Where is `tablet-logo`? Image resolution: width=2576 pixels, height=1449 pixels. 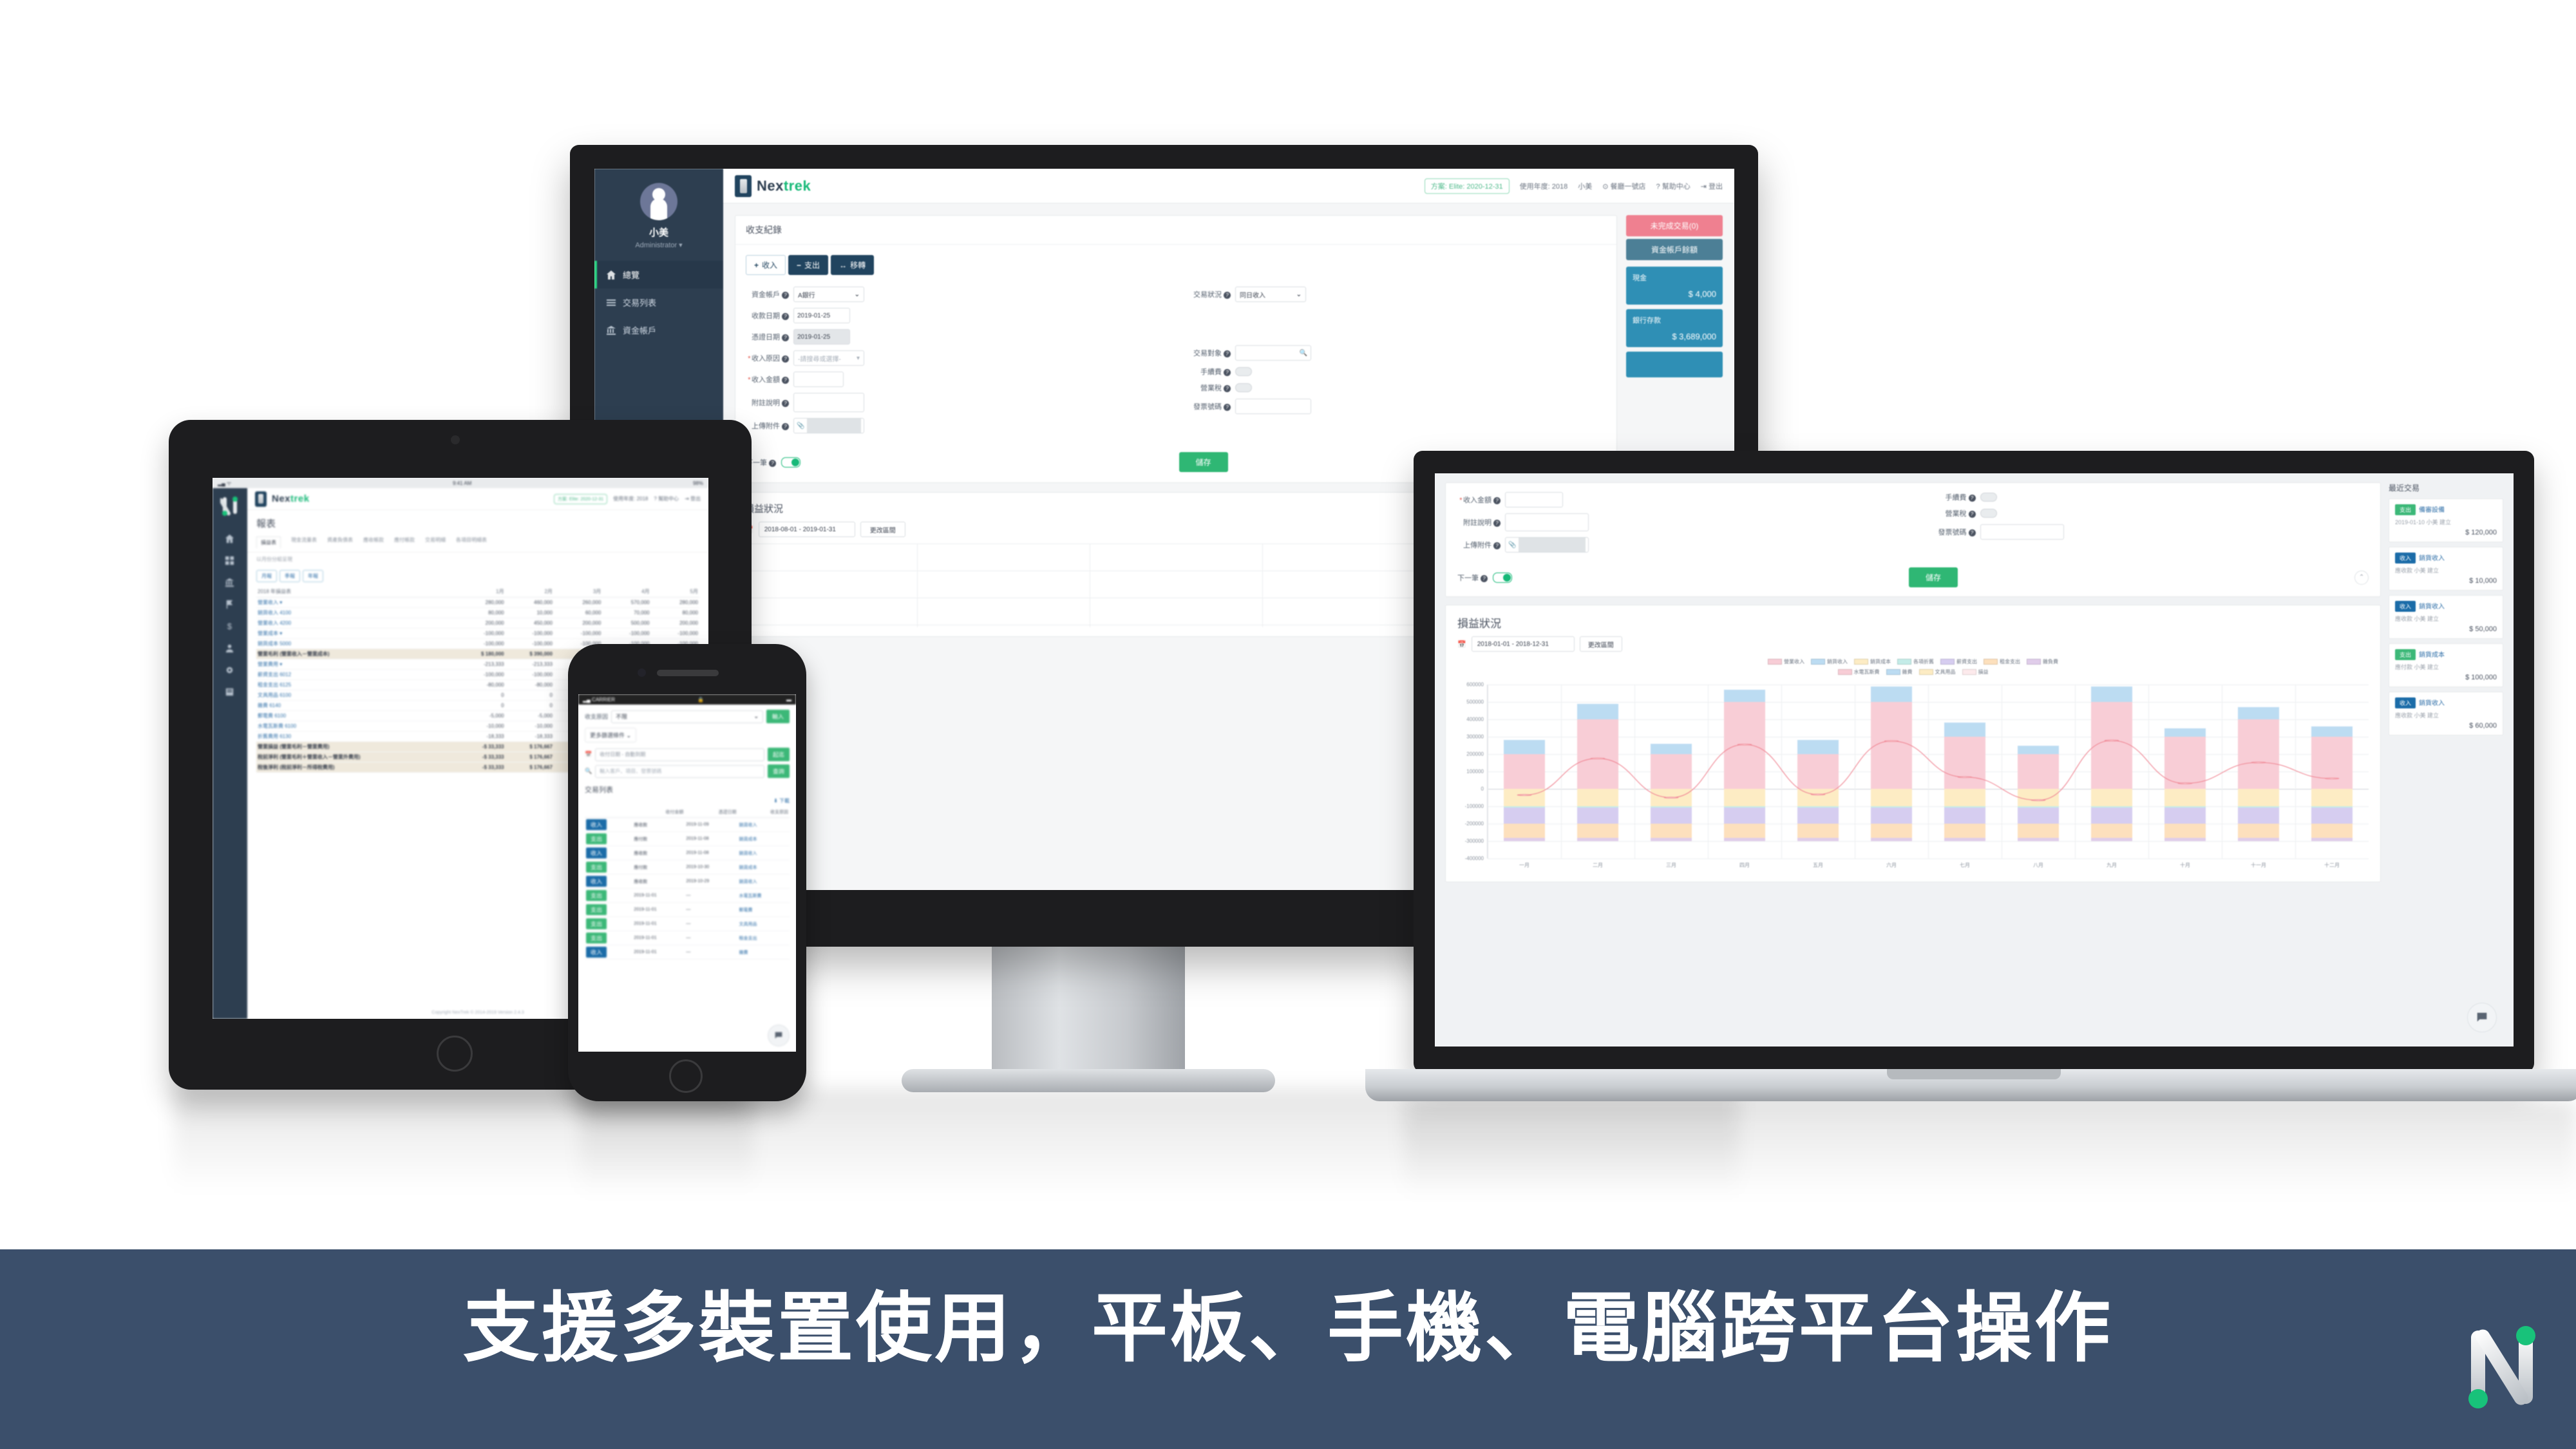
tablet-logo is located at coordinates (230, 507).